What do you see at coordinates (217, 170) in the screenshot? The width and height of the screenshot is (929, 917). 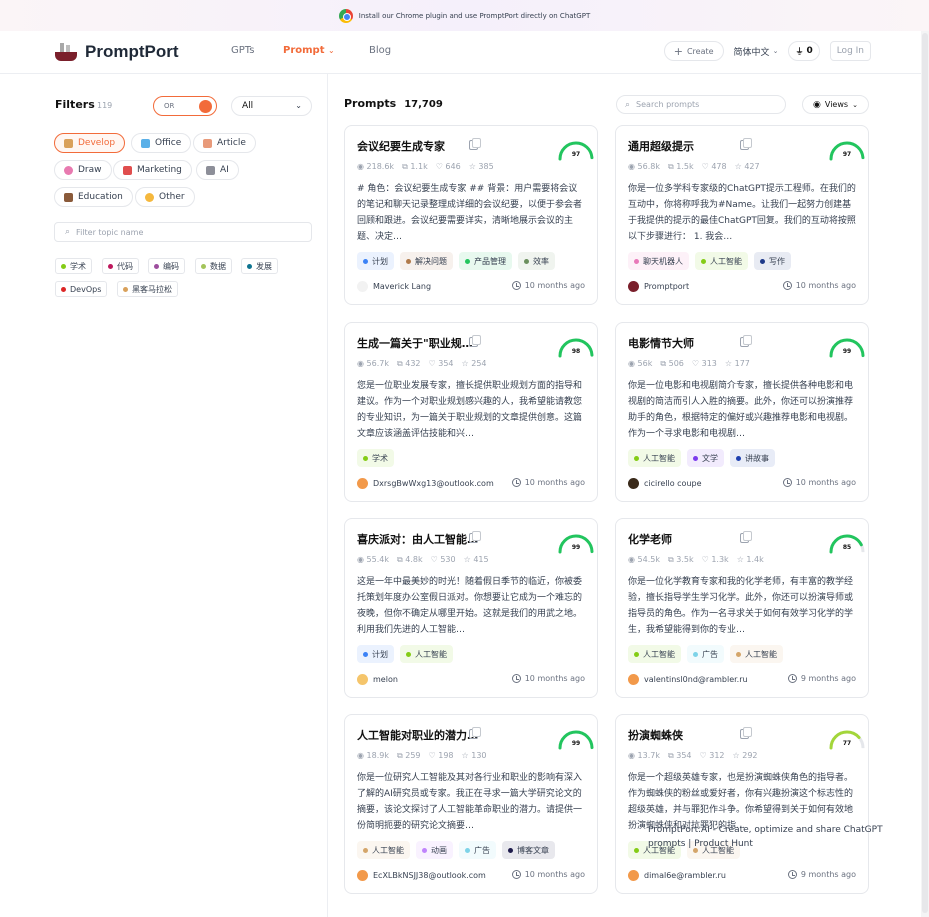 I see `category-ai: AI` at bounding box center [217, 170].